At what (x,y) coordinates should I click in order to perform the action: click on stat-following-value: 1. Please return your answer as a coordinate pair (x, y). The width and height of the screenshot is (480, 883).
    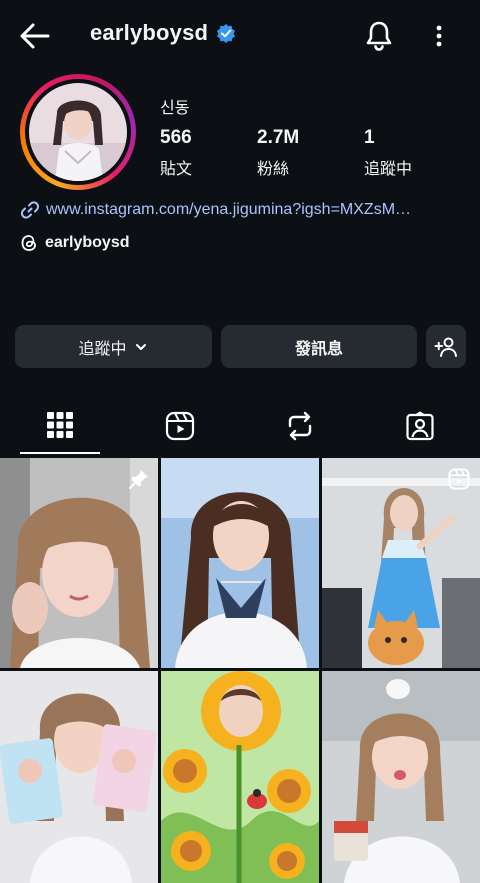
    Looking at the image, I should click on (369, 137).